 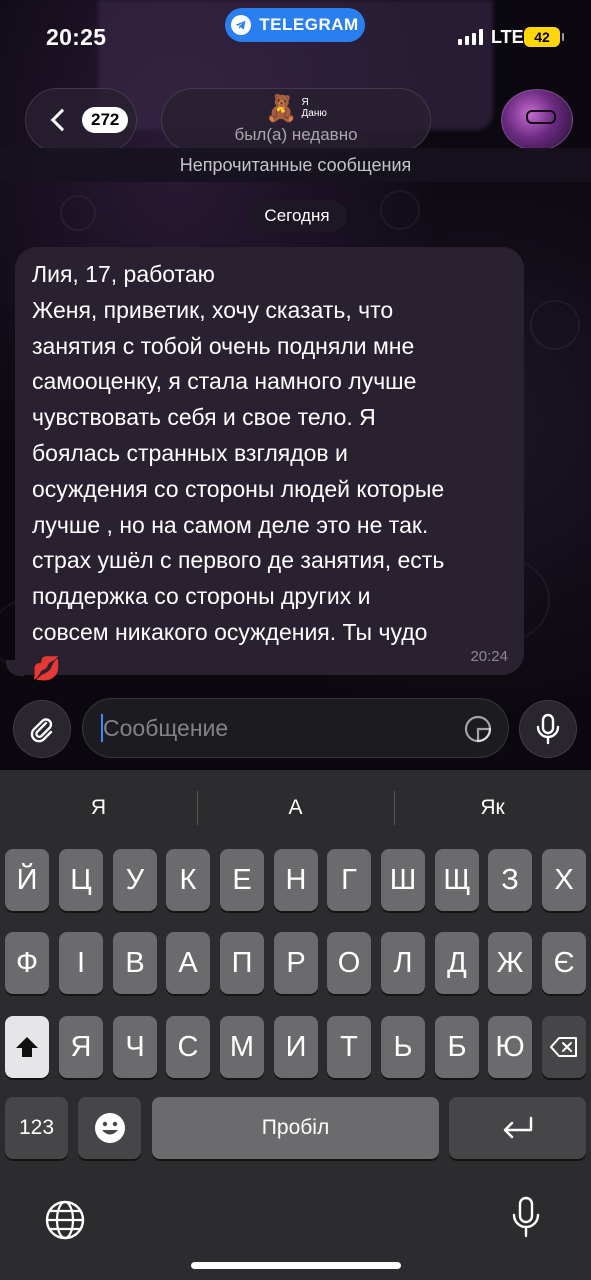 I want to click on return-key, so click(x=517, y=1128).